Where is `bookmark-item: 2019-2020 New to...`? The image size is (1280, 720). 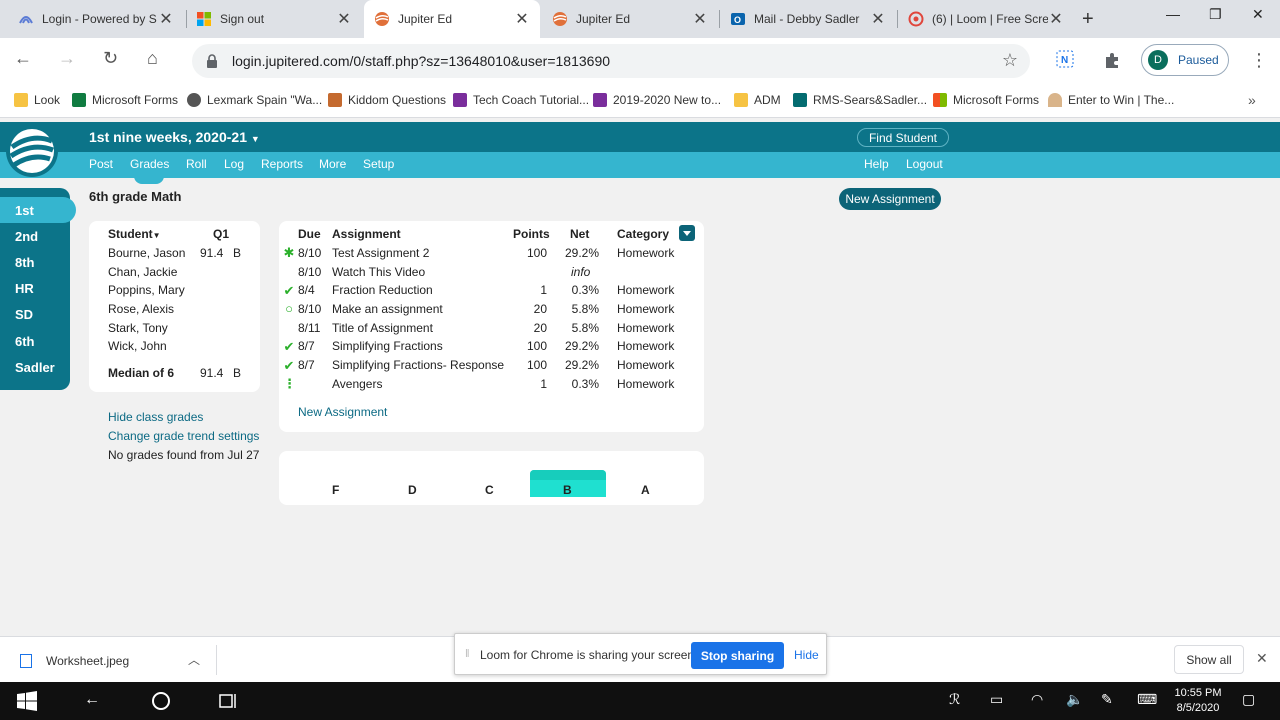
bookmark-item: 2019-2020 New to... is located at coordinates (657, 100).